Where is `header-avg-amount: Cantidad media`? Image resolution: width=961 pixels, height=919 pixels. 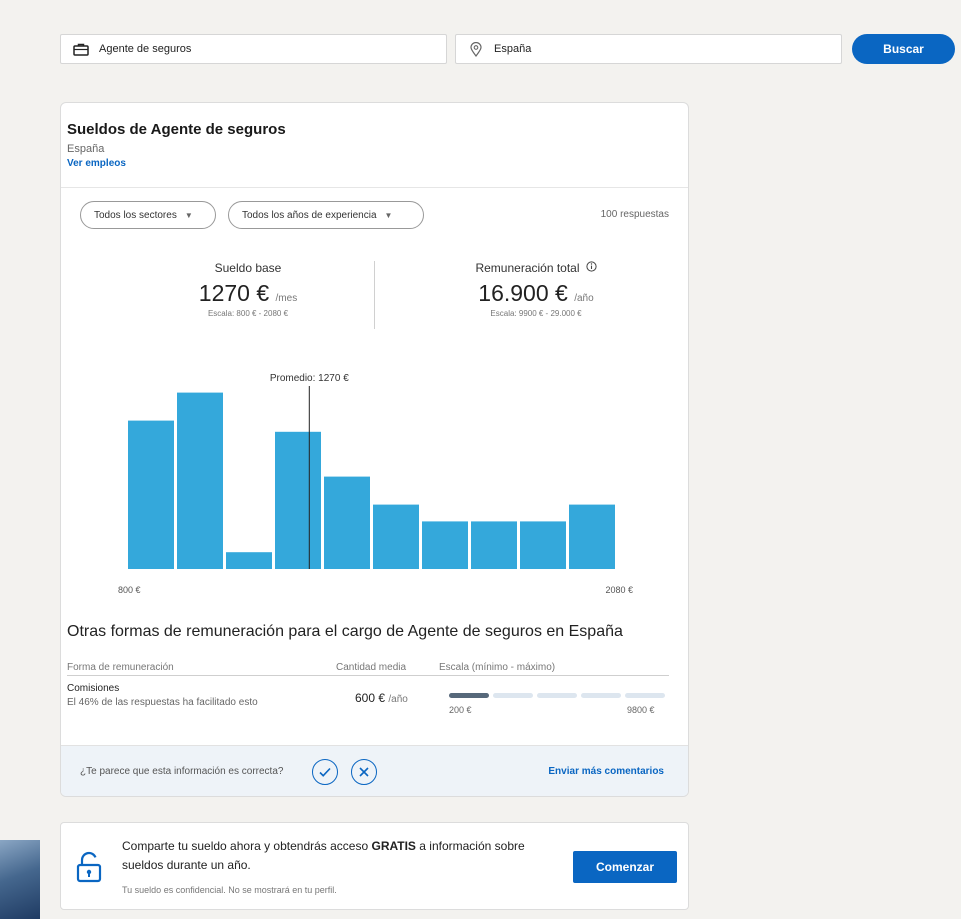 header-avg-amount: Cantidad media is located at coordinates (371, 667).